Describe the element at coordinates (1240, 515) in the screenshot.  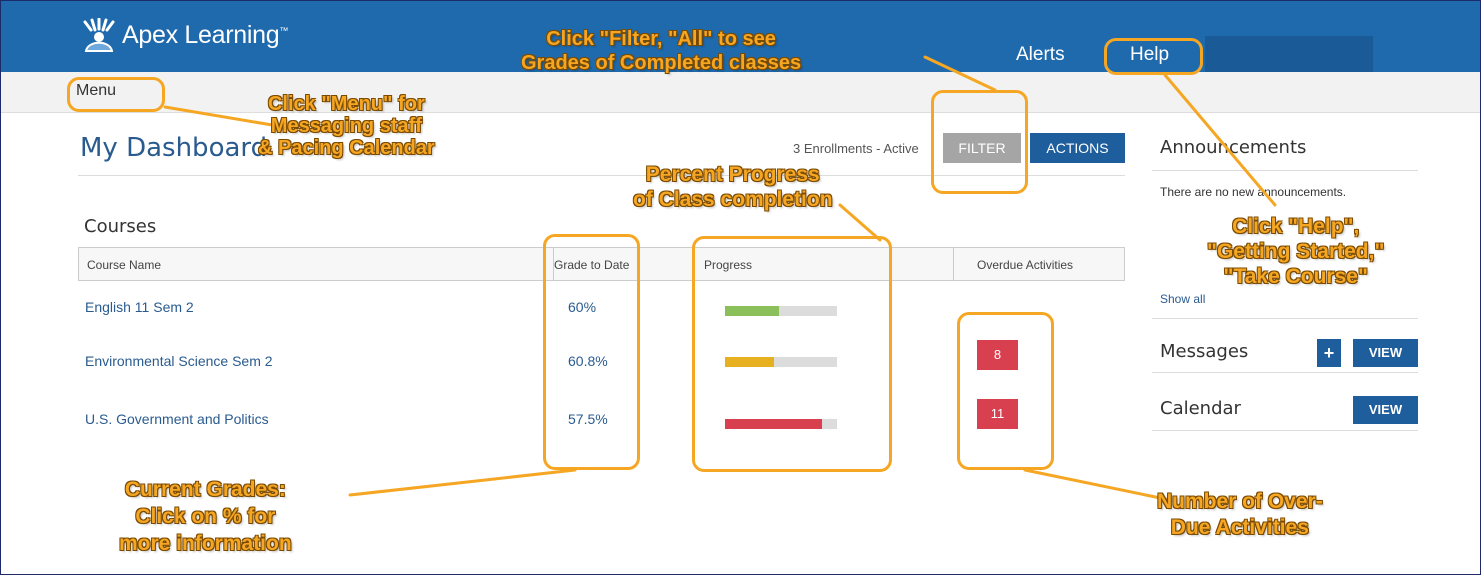
I see `annotation-overdue: Number of Over- Due Activities` at that location.